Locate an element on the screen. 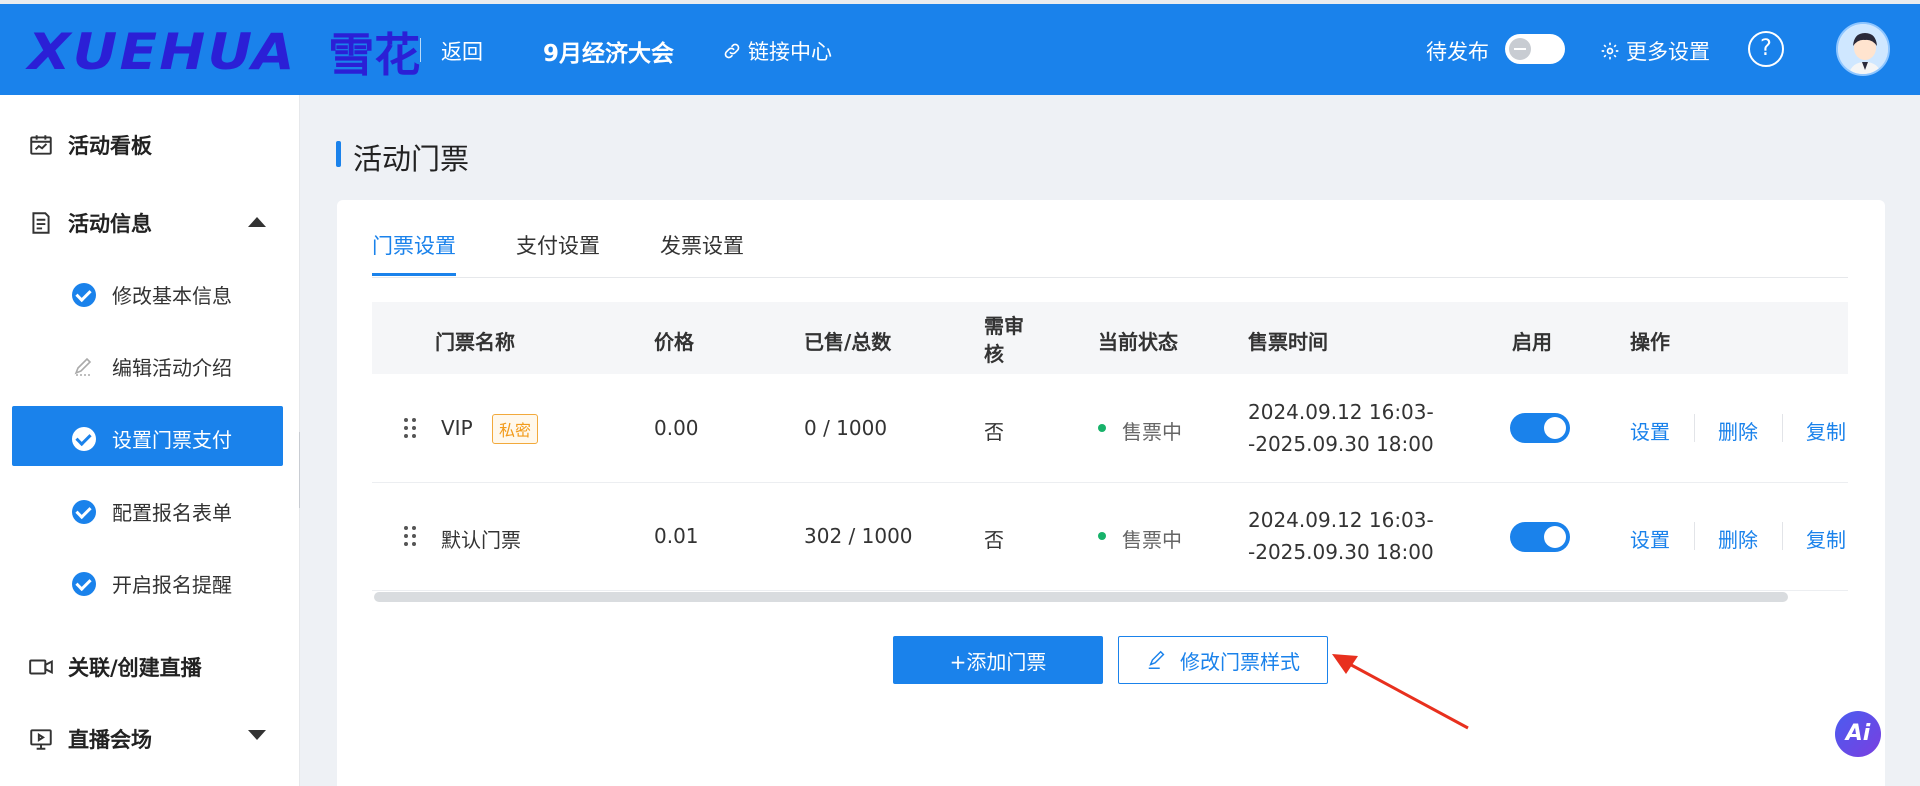 The width and height of the screenshot is (1920, 786). ticket-status: 售票中 is located at coordinates (1152, 540).